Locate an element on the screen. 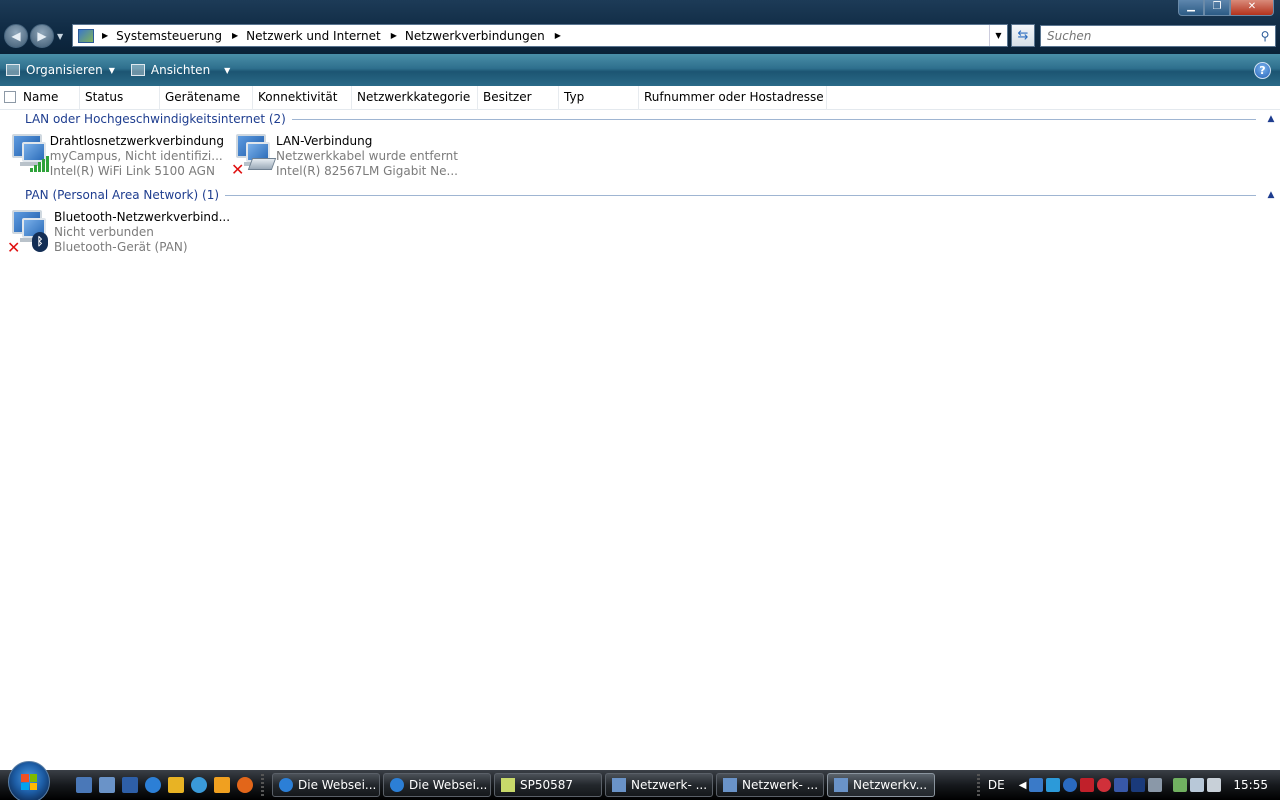 Image resolution: width=1280 pixels, height=800 pixels. column-header-phone-or-host: Rufnummer oder Hostadresse is located at coordinates (733, 98).